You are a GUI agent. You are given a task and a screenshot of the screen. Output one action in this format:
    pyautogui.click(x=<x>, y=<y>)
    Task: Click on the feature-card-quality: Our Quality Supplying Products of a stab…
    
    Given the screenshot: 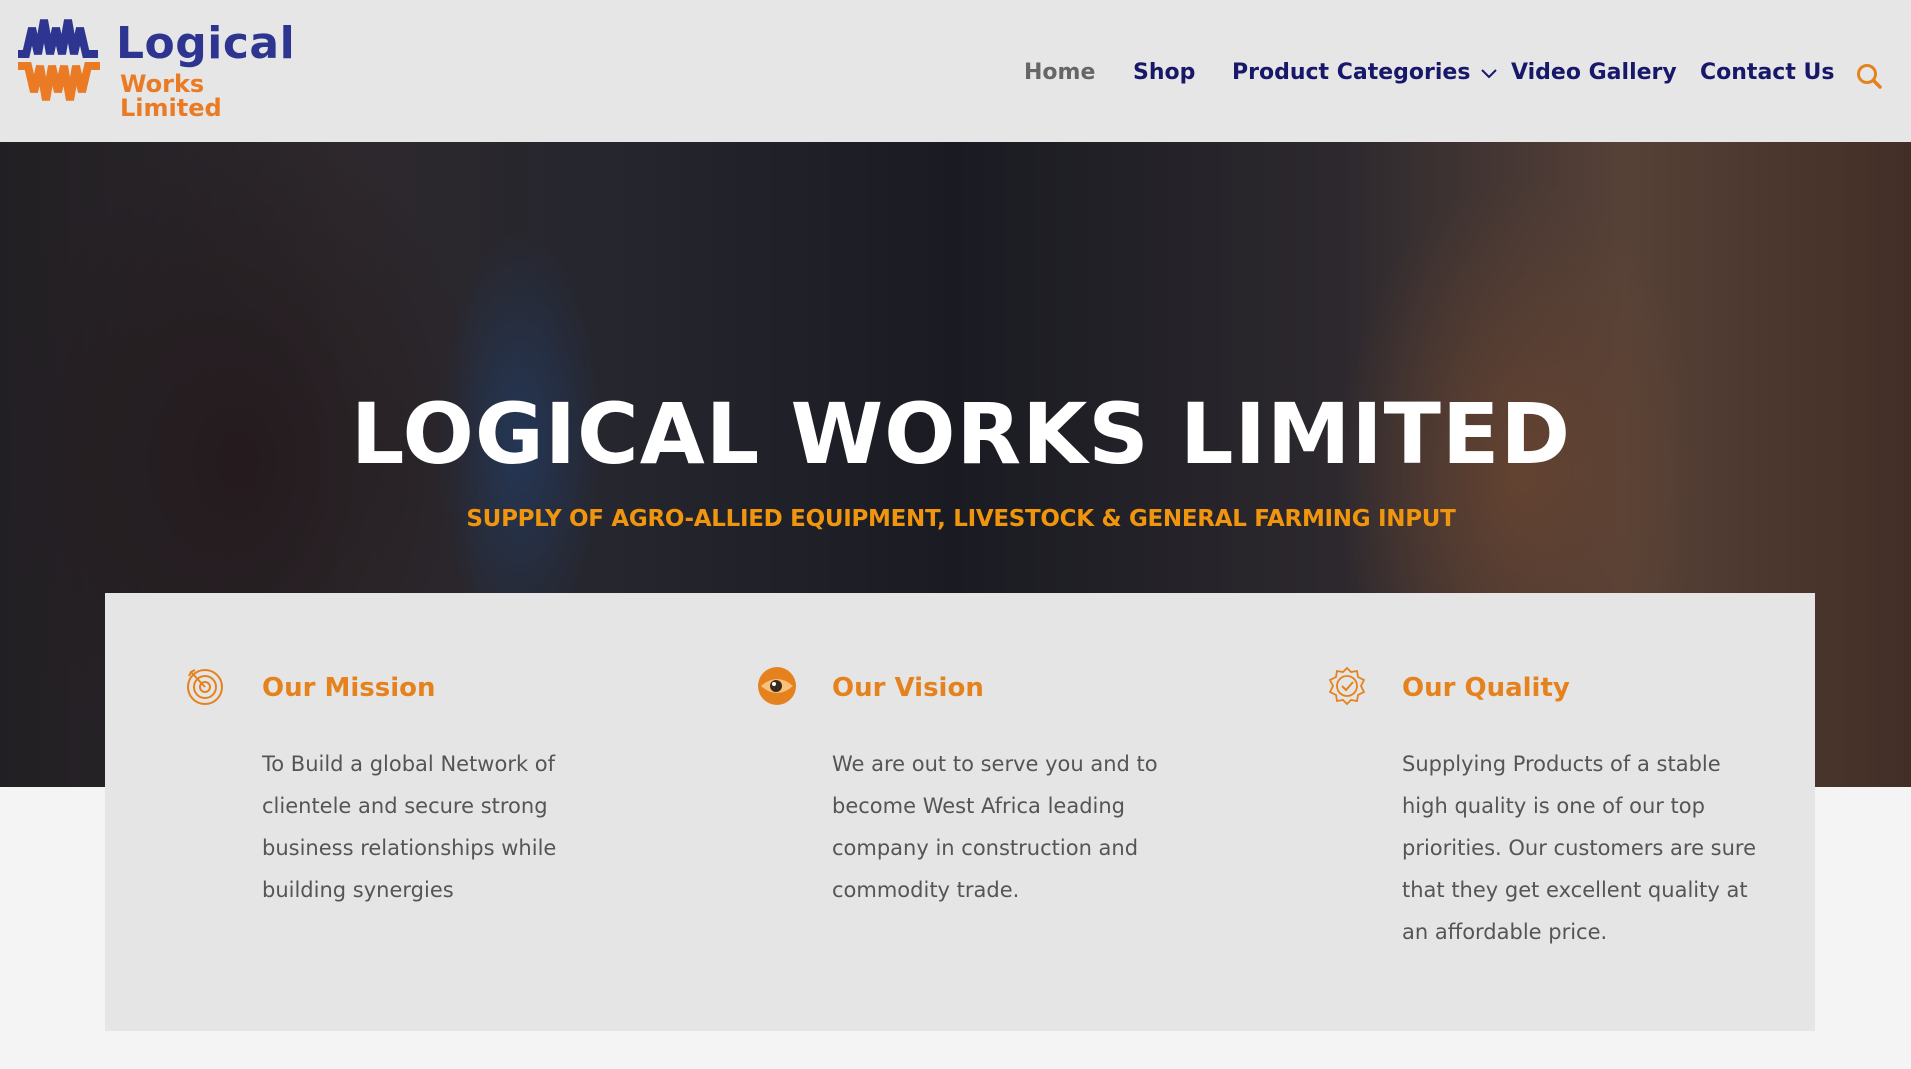 What is the action you would take?
    pyautogui.click(x=1515, y=812)
    